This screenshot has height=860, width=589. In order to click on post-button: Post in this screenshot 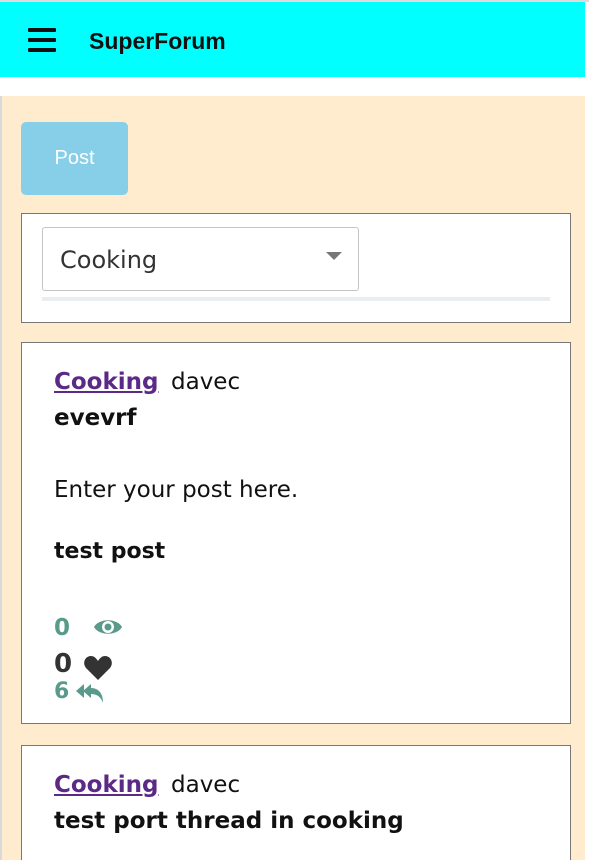, I will do `click(74, 158)`.